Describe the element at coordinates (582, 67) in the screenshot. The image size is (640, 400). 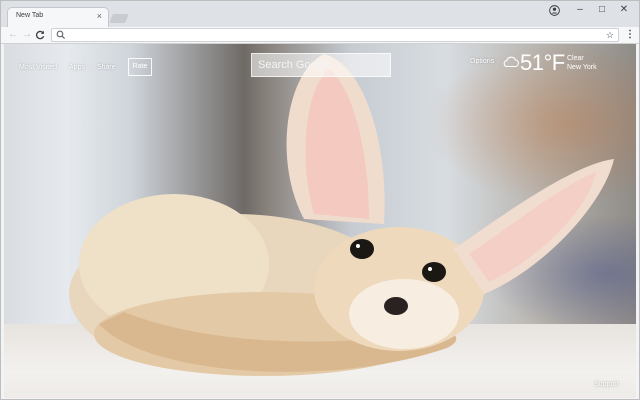
I see `weather-location: New York` at that location.